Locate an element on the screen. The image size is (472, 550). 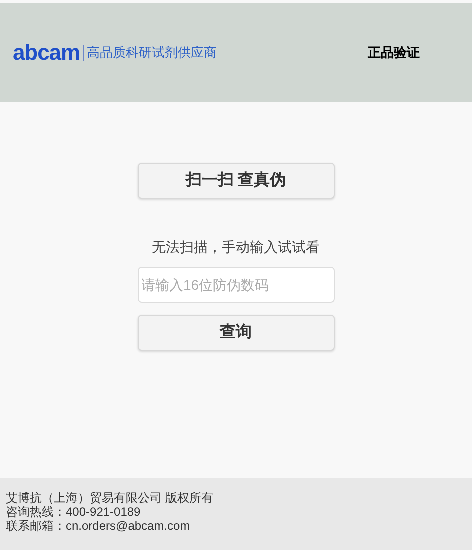
footer-text: 艾博抗（上海）贸易有限公司 版权所有 is located at coordinates (110, 498).